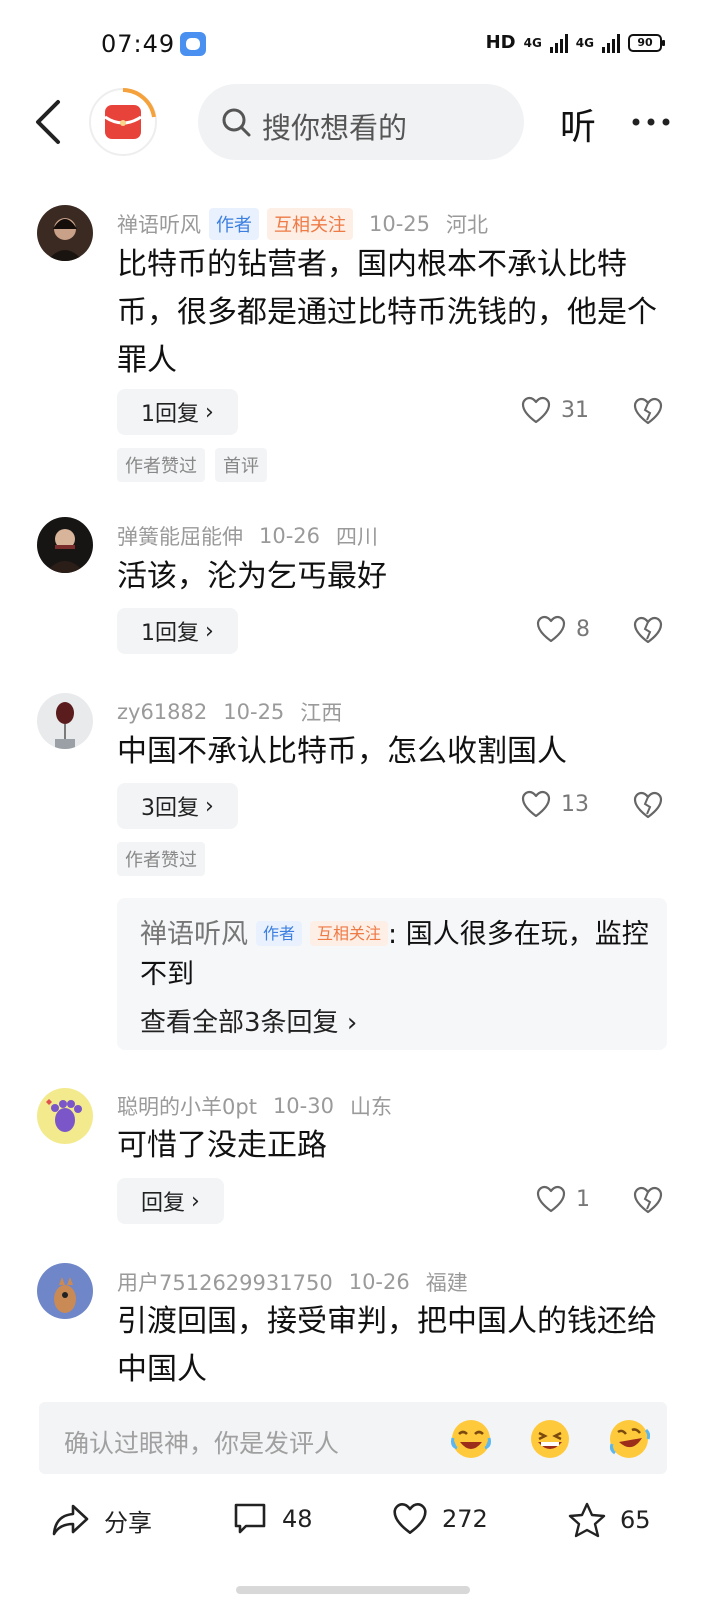  What do you see at coordinates (500, 42) in the screenshot?
I see `hd-indicator: HD` at bounding box center [500, 42].